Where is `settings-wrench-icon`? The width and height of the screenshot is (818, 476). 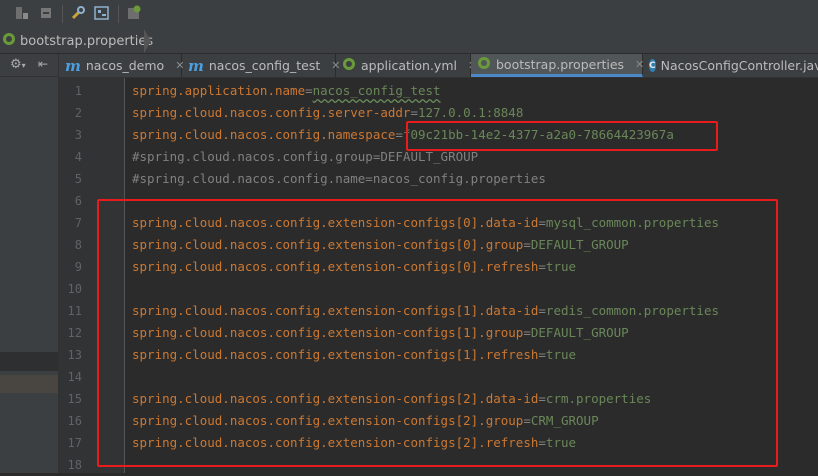 settings-wrench-icon is located at coordinates (78, 13).